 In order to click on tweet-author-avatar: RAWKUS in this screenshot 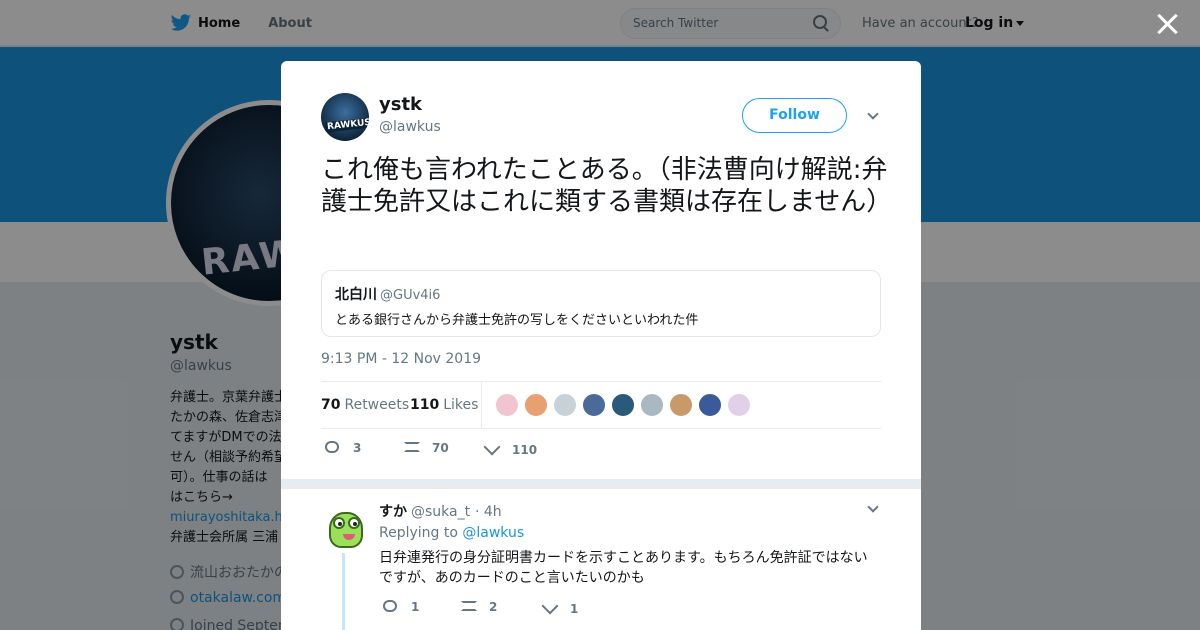, I will do `click(345, 117)`.